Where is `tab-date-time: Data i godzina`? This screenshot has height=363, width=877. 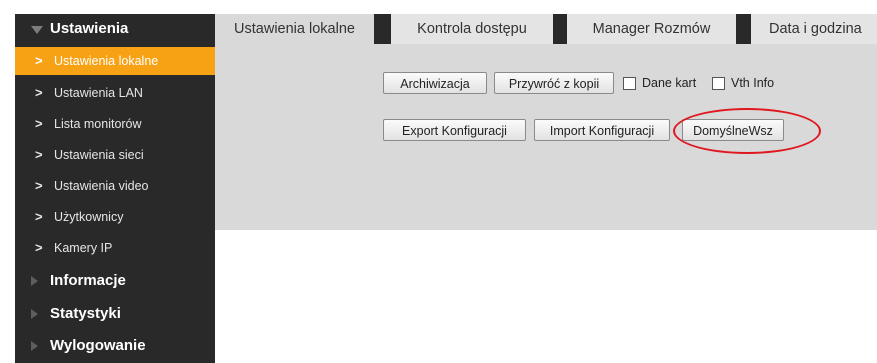 tab-date-time: Data i godzina is located at coordinates (814, 29).